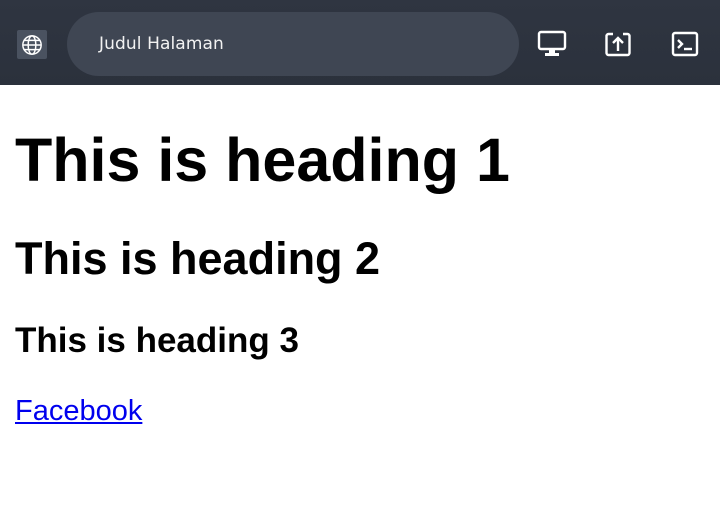  Describe the element at coordinates (293, 44) in the screenshot. I see `address-bar: Judul Halaman` at that location.